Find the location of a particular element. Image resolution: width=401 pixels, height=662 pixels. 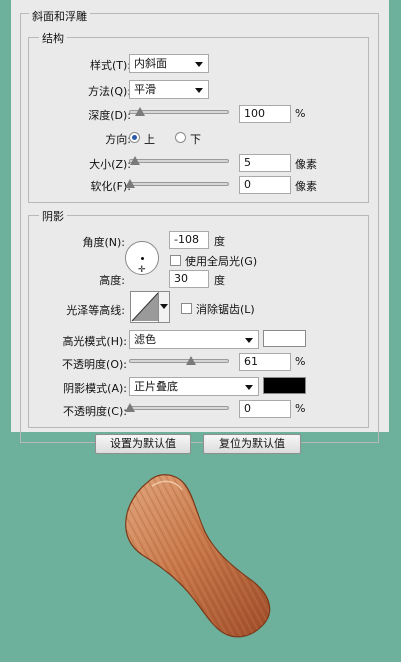

soften-slider-thumb is located at coordinates (130, 183).